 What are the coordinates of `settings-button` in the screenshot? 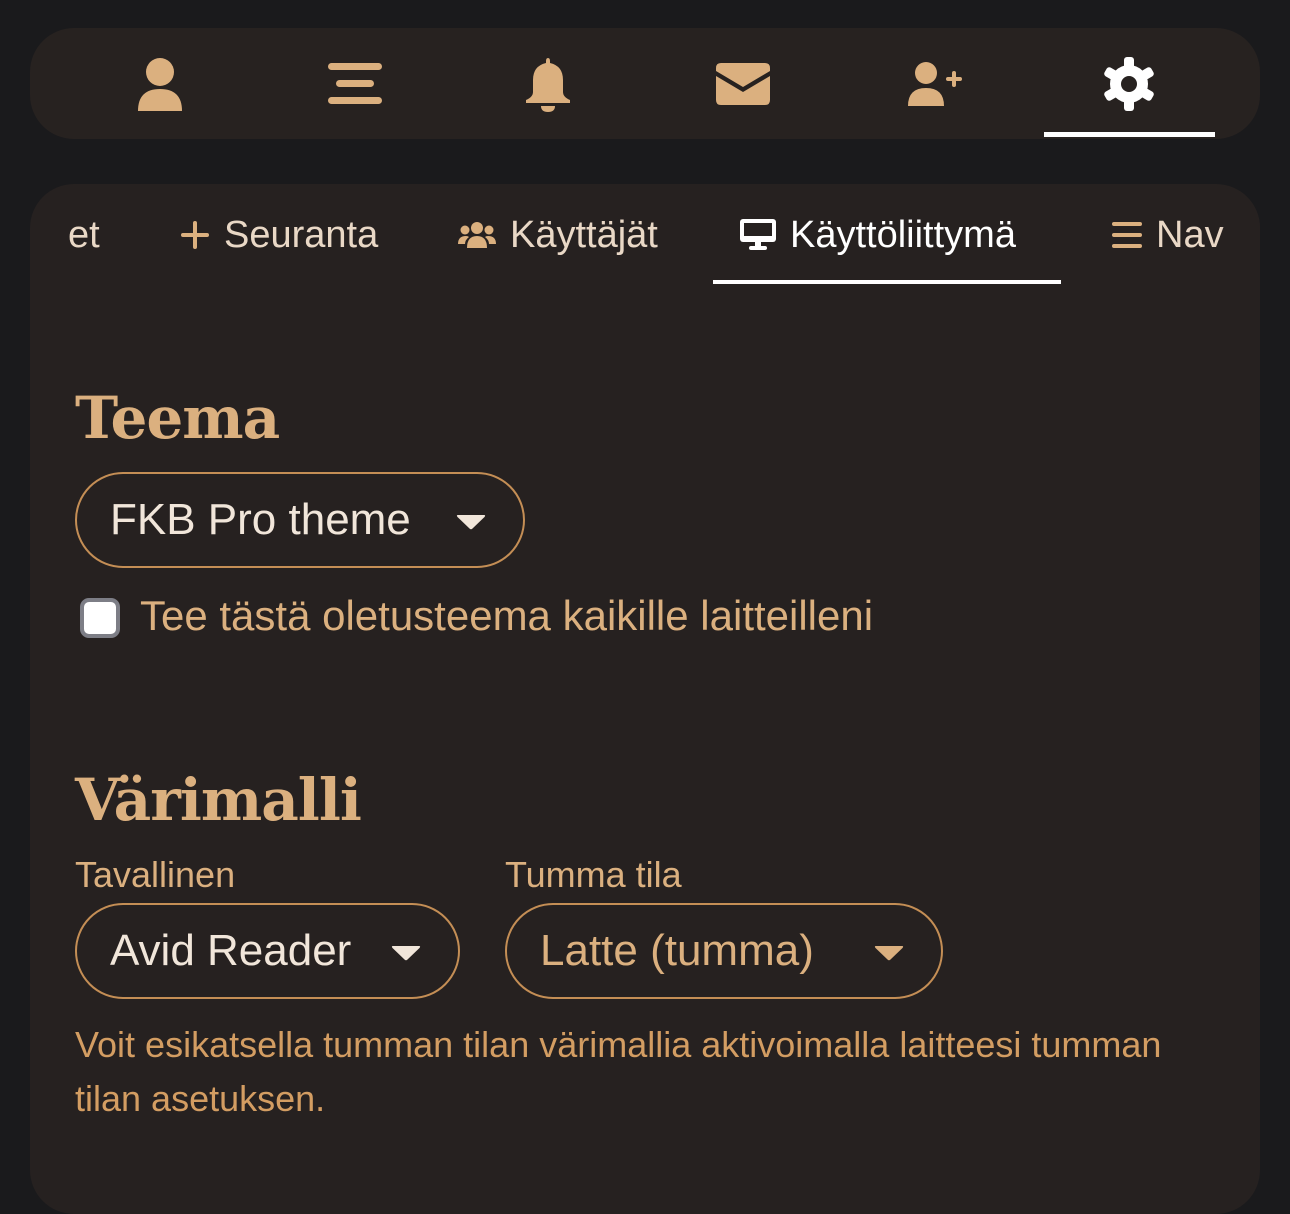 It's located at (1129, 83).